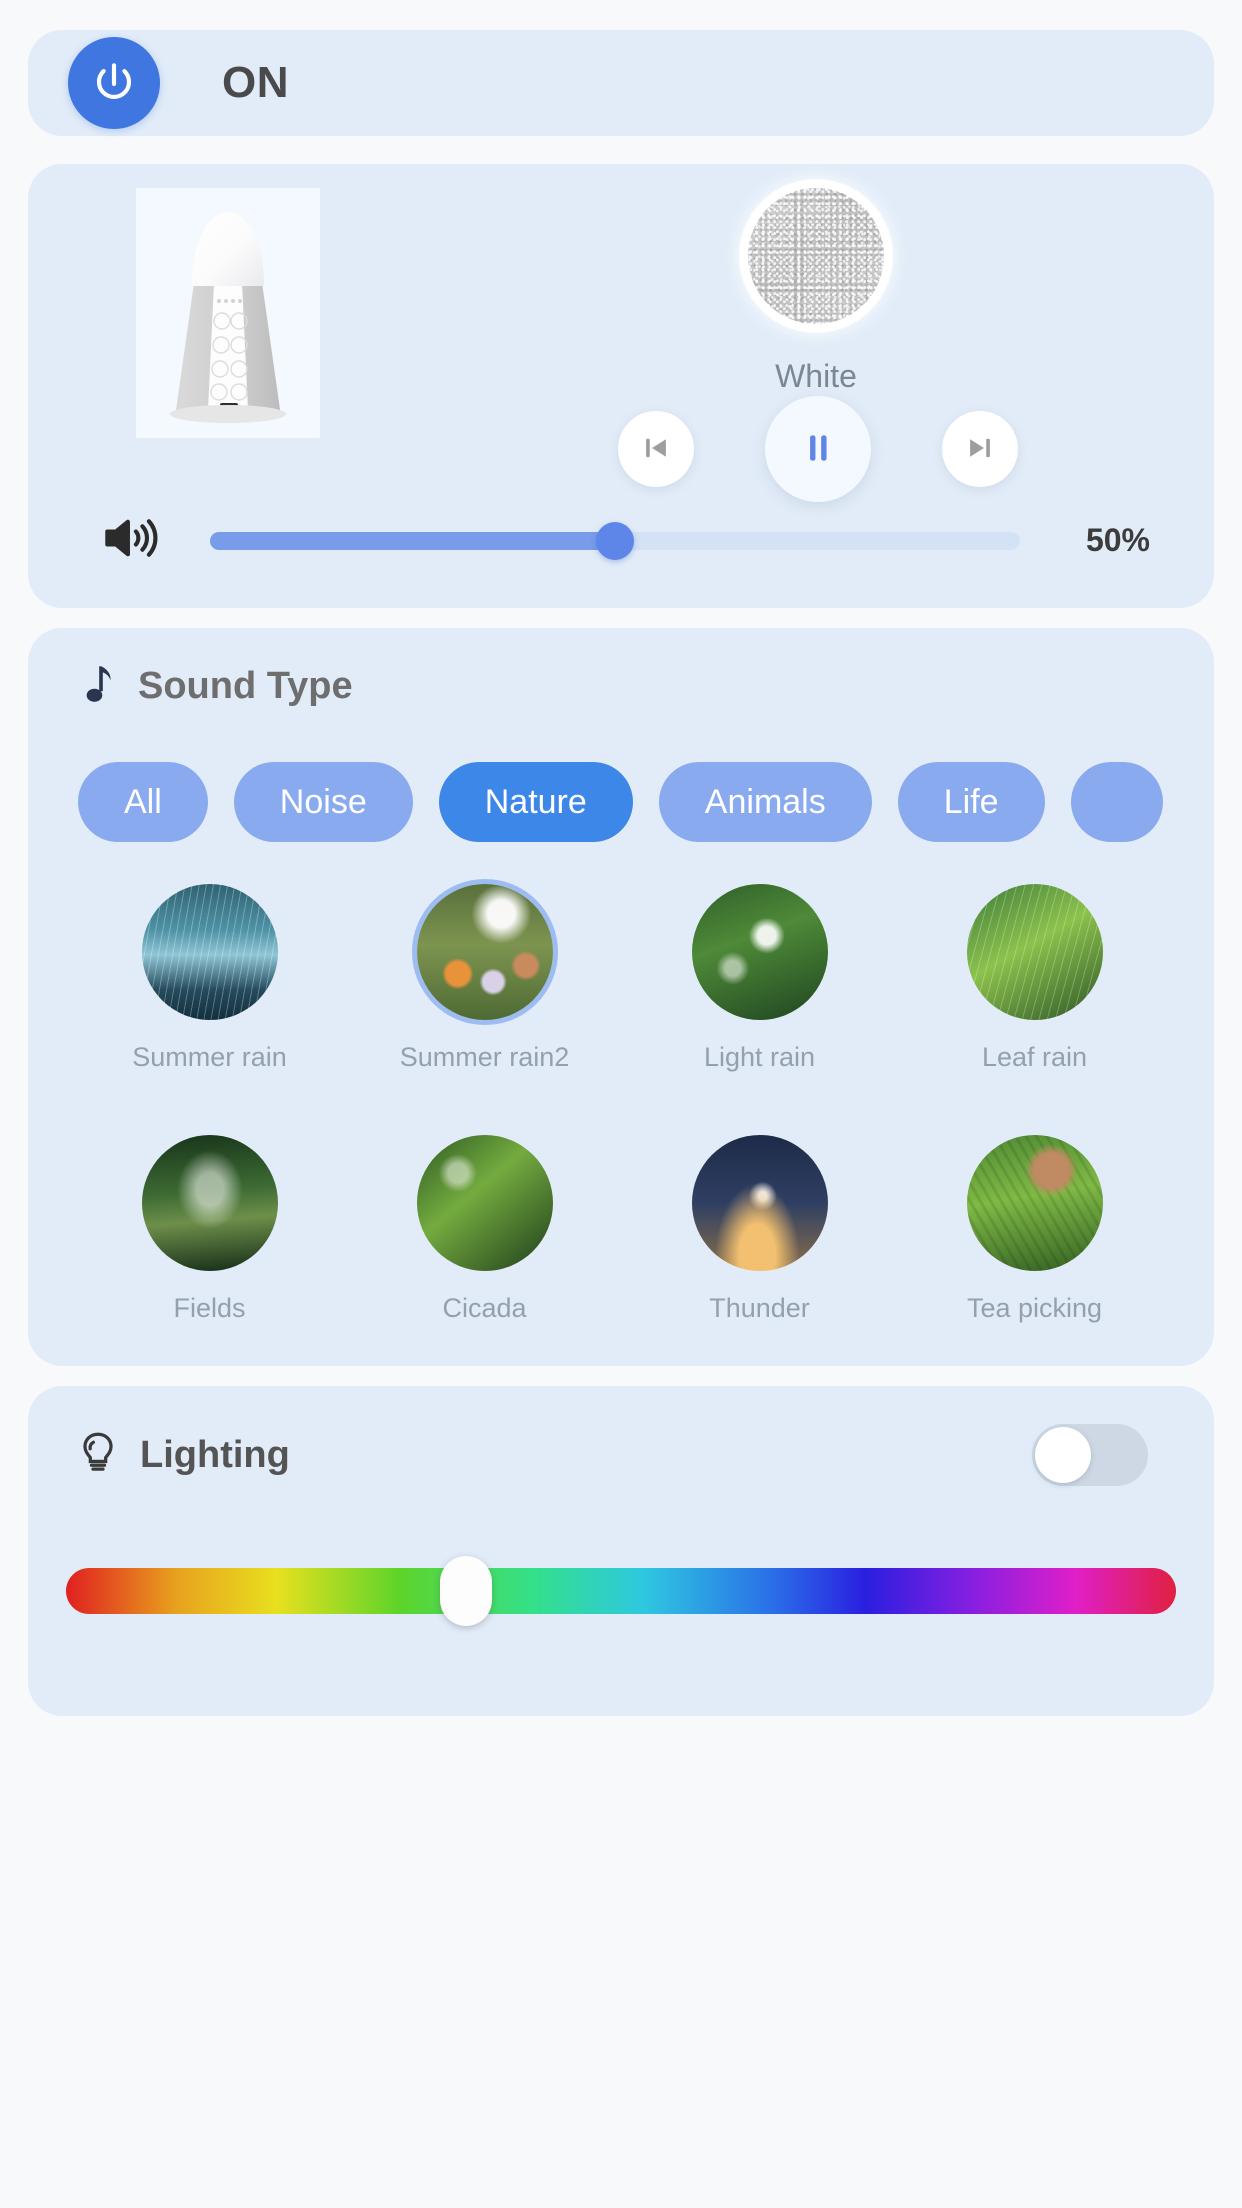 The height and width of the screenshot is (2208, 1242). I want to click on sound-item: Summer rain2, so click(484, 978).